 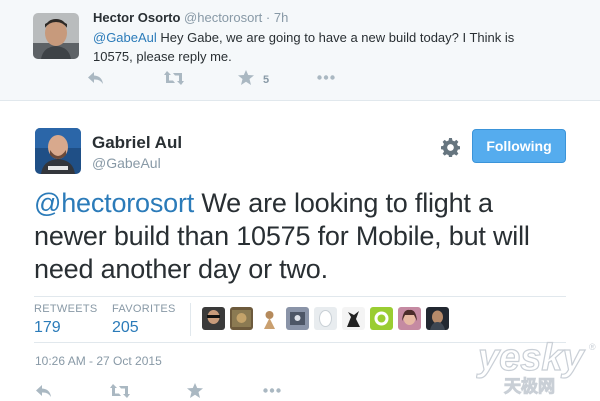 I want to click on author-name: Hector Osorto, so click(x=136, y=17).